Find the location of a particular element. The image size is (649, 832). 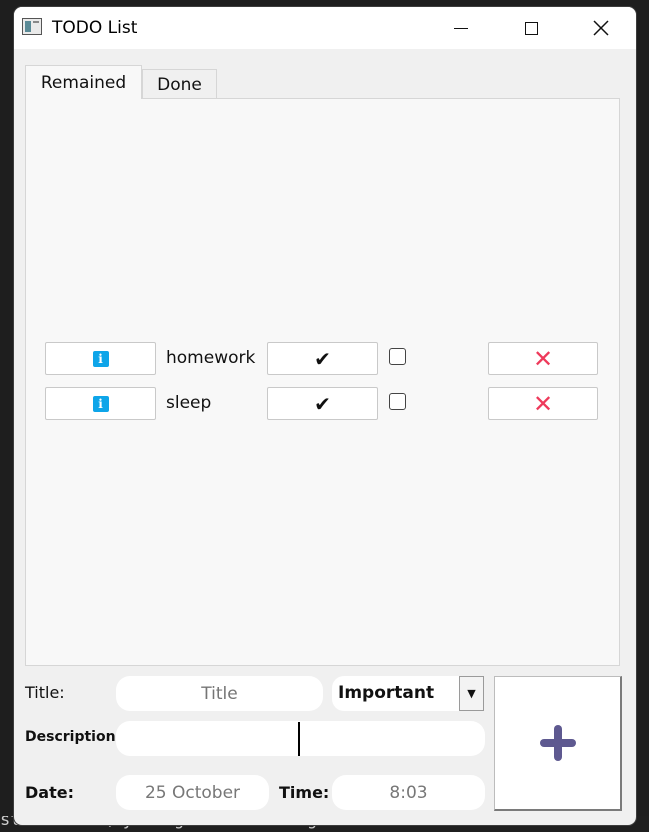

text-caret is located at coordinates (299, 739).